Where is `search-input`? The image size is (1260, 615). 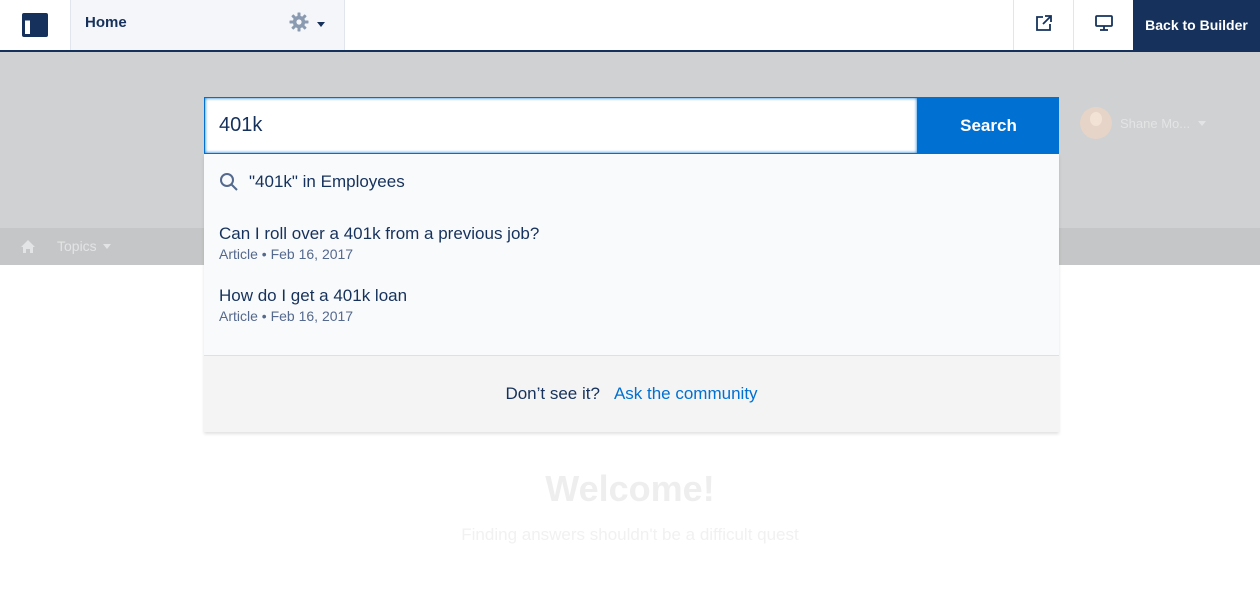
search-input is located at coordinates (561, 125).